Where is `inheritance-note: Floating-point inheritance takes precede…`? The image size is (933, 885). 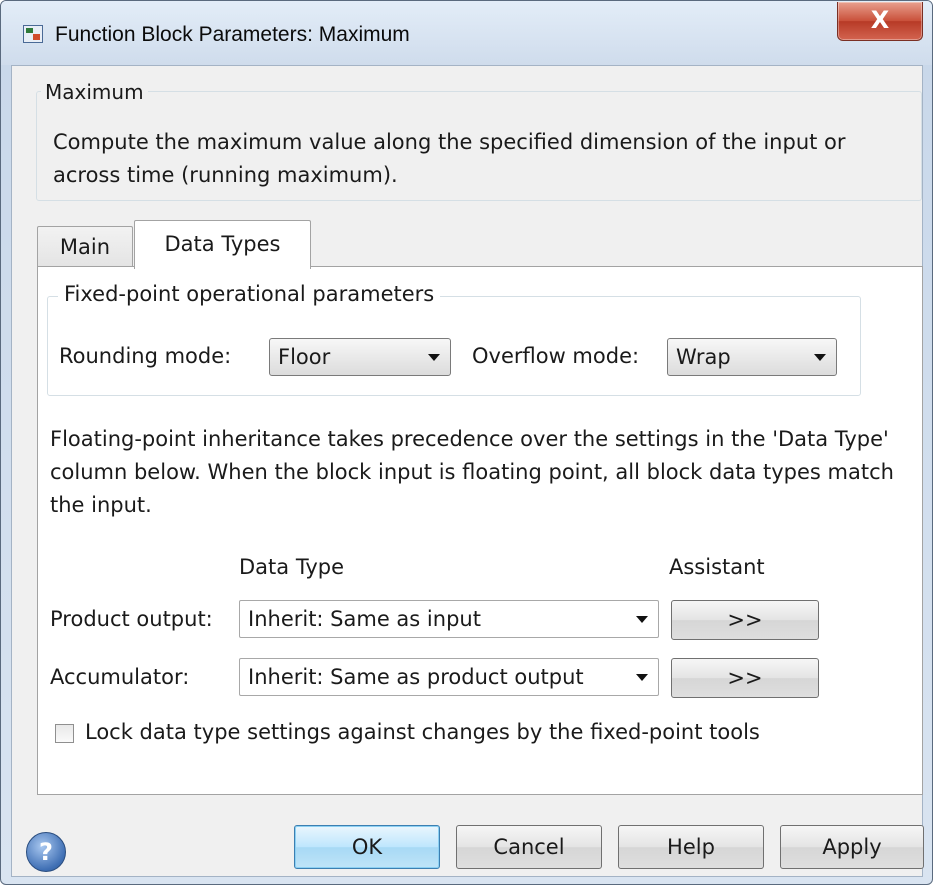
inheritance-note: Floating-point inheritance takes precede… is located at coordinates (472, 472).